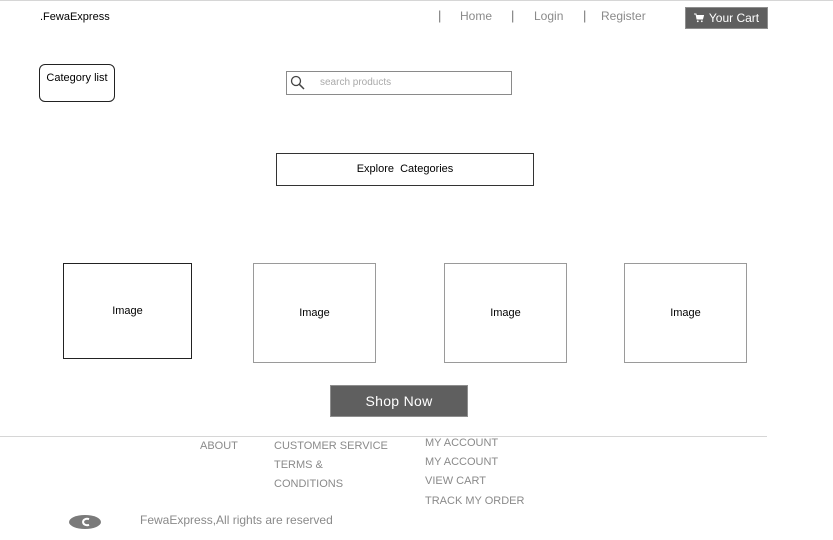  I want to click on explore-categories-label: Explore Categories, so click(405, 169).